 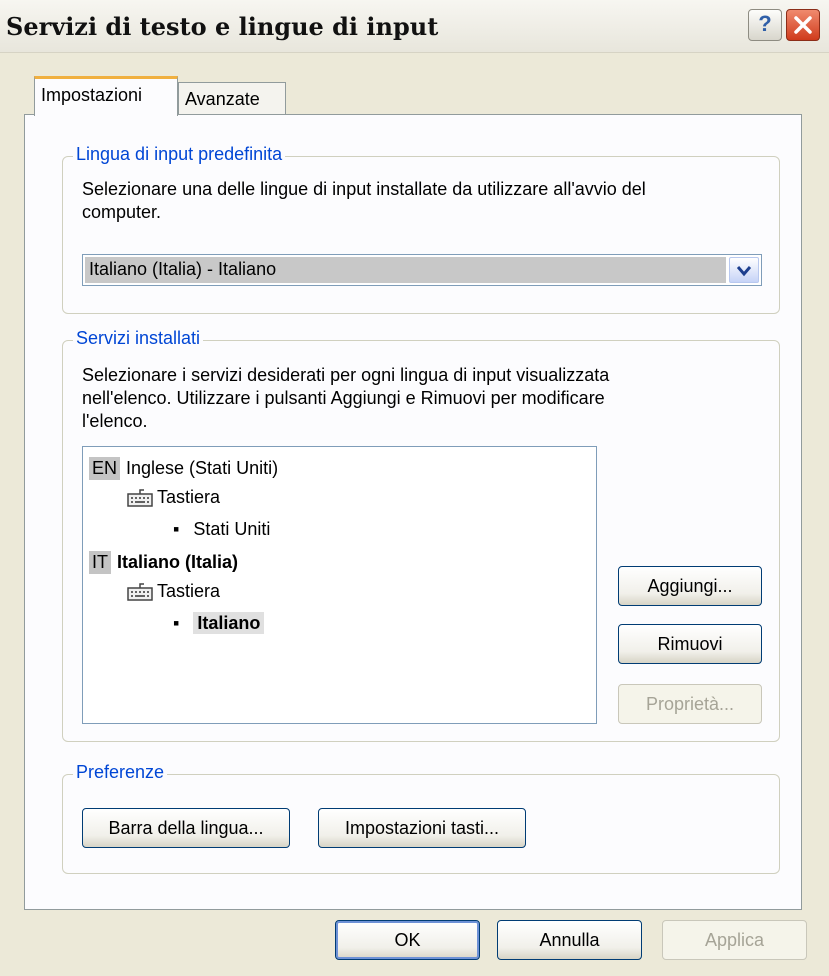 I want to click on list-item-category-en: Tastiera, so click(x=173, y=497).